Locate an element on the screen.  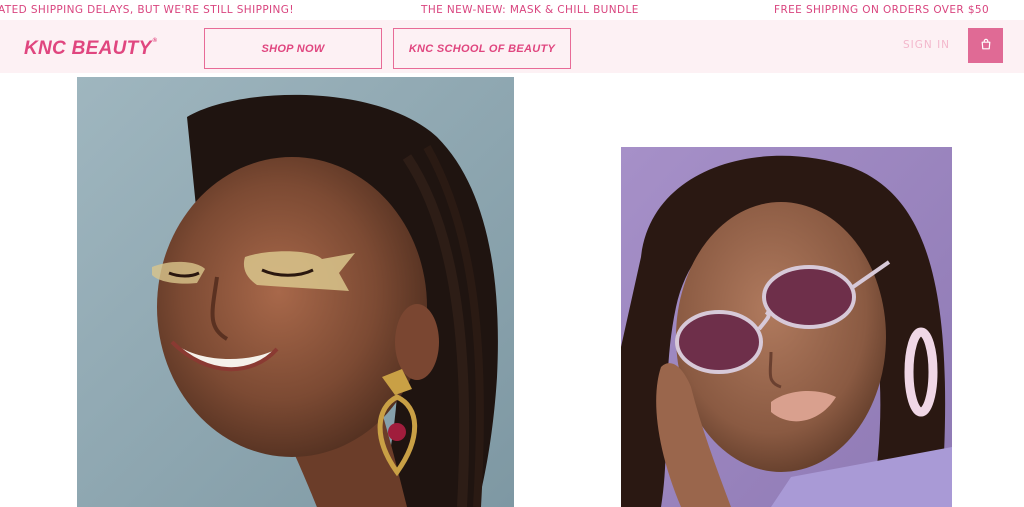
brand-logo: KNC BEAUTY® is located at coordinates (90, 49).